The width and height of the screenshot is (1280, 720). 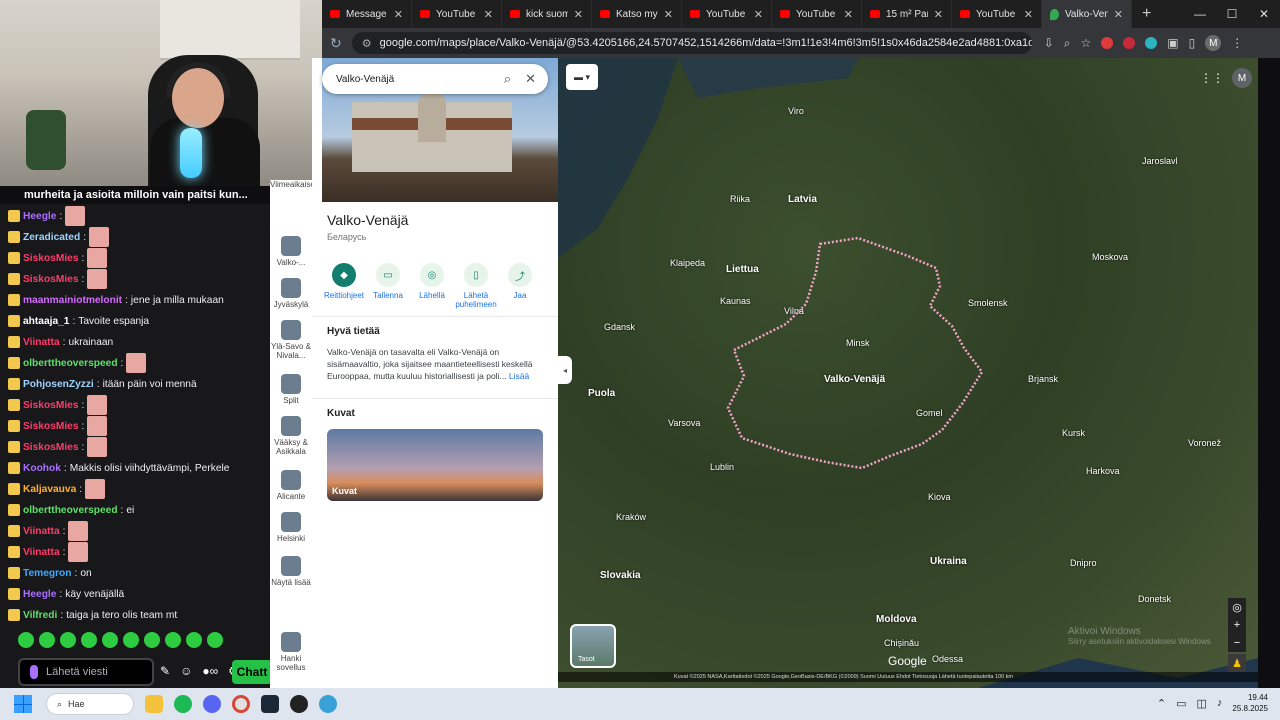 What do you see at coordinates (988, 303) in the screenshot?
I see `city-label: Smolensk` at bounding box center [988, 303].